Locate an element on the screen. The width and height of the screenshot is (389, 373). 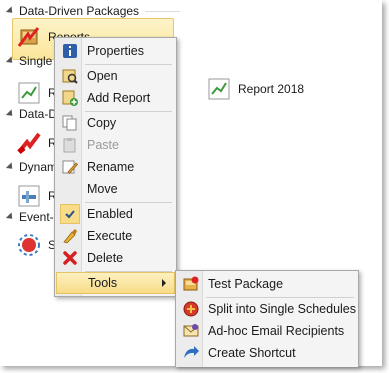
info-icon is located at coordinates (70, 51).